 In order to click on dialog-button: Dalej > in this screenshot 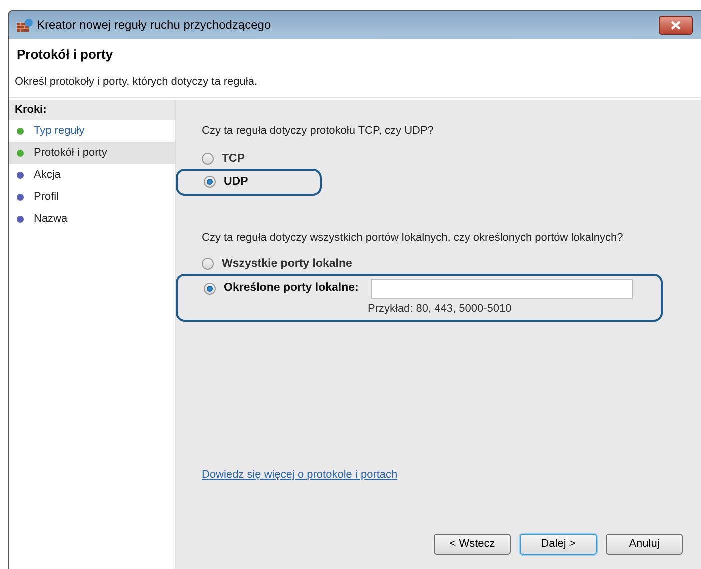, I will do `click(558, 544)`.